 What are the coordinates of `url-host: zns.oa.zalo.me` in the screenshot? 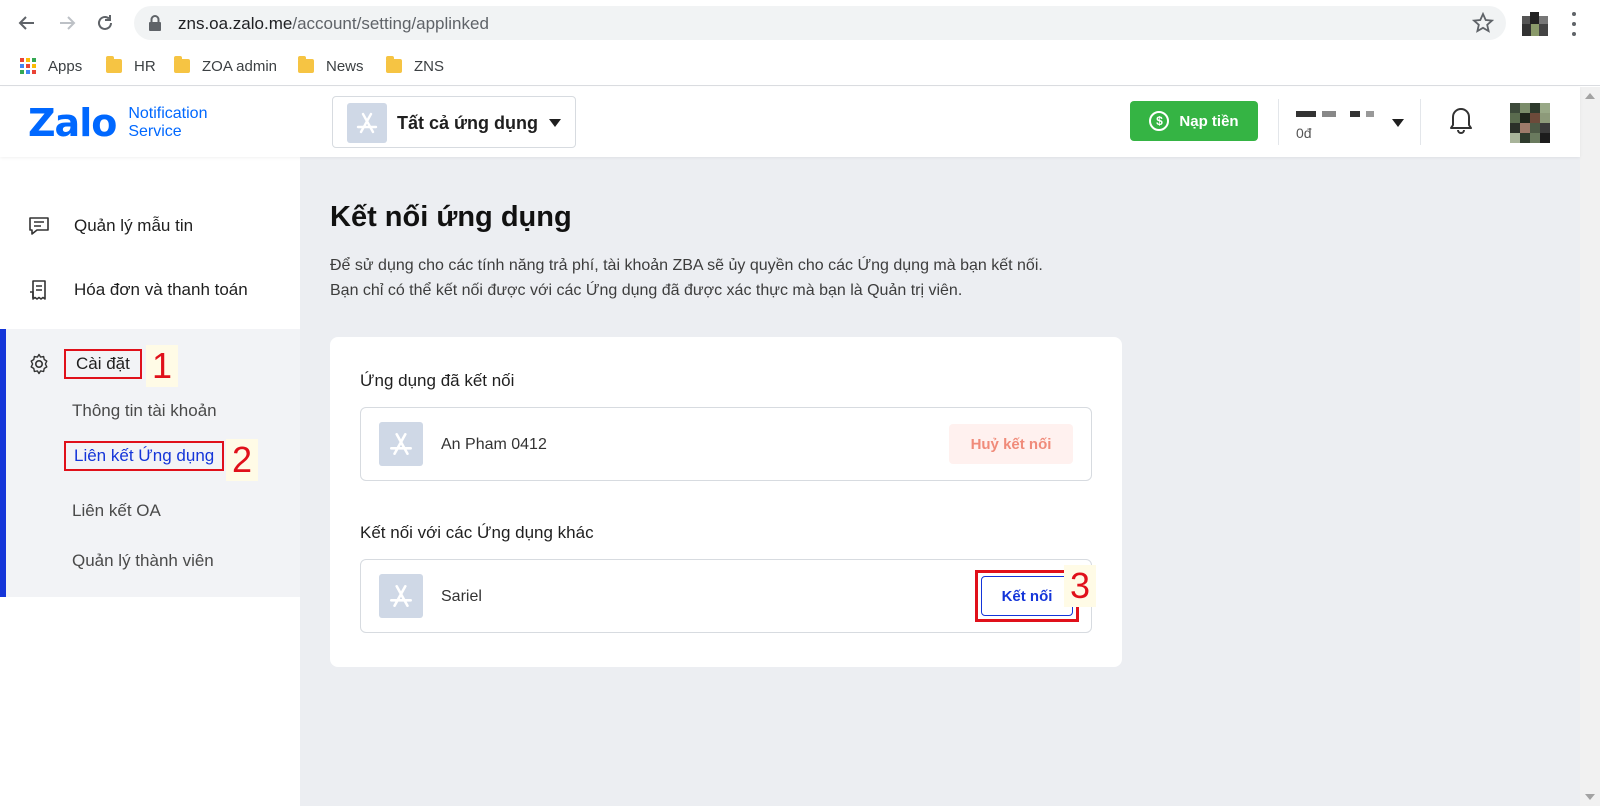 It's located at (235, 23).